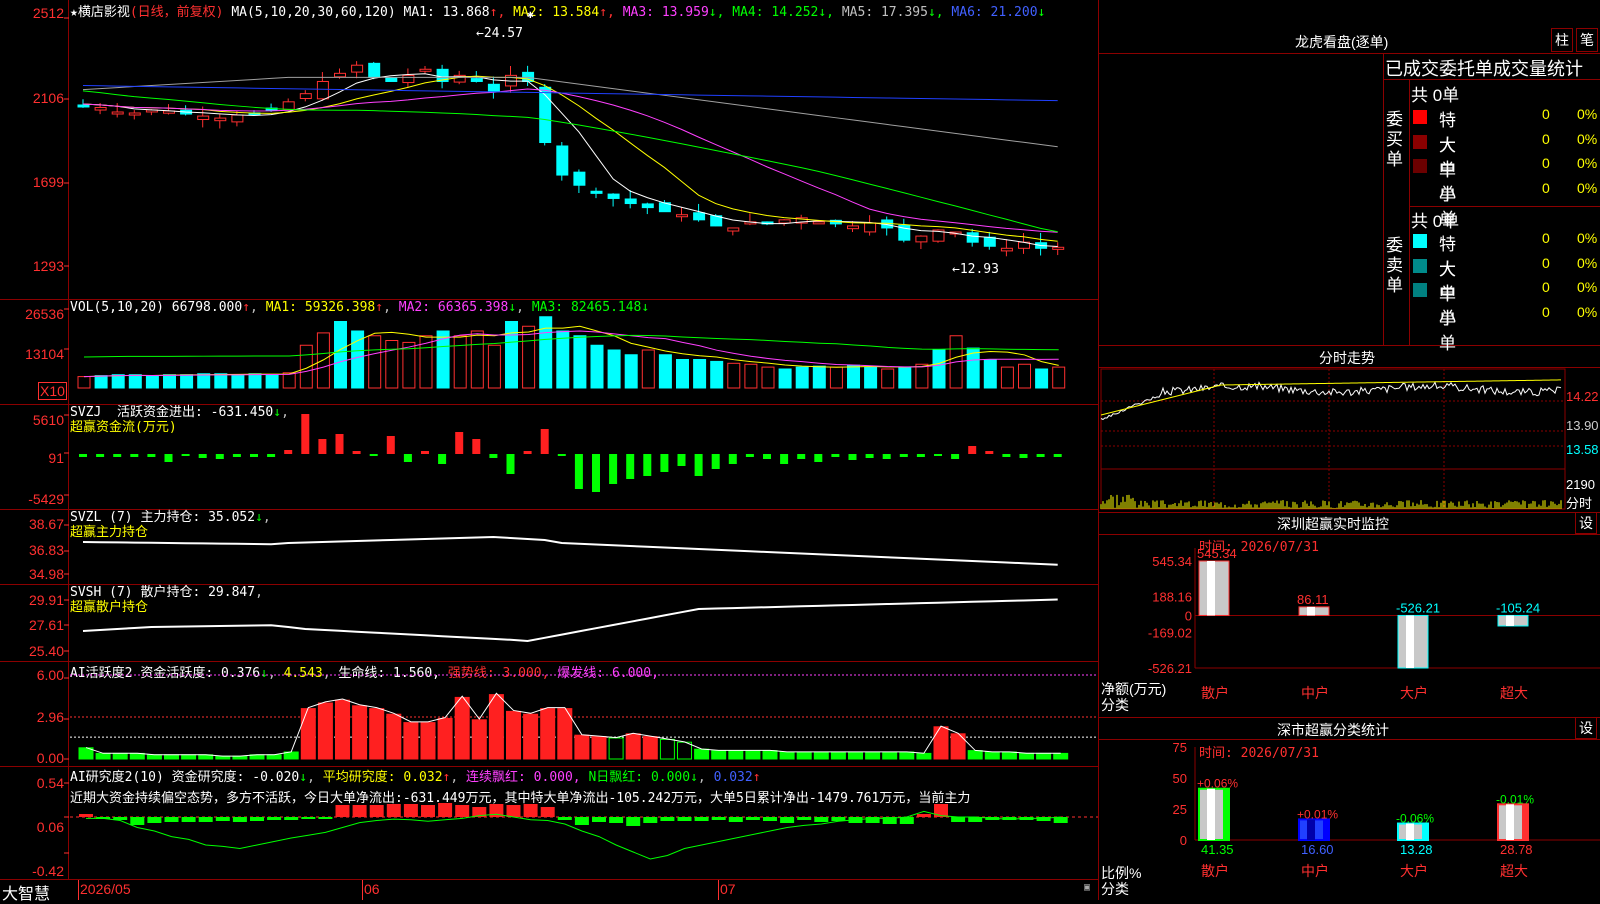 This screenshot has width=1600, height=904. I want to click on classify-change: -0.01%, so click(1515, 799).